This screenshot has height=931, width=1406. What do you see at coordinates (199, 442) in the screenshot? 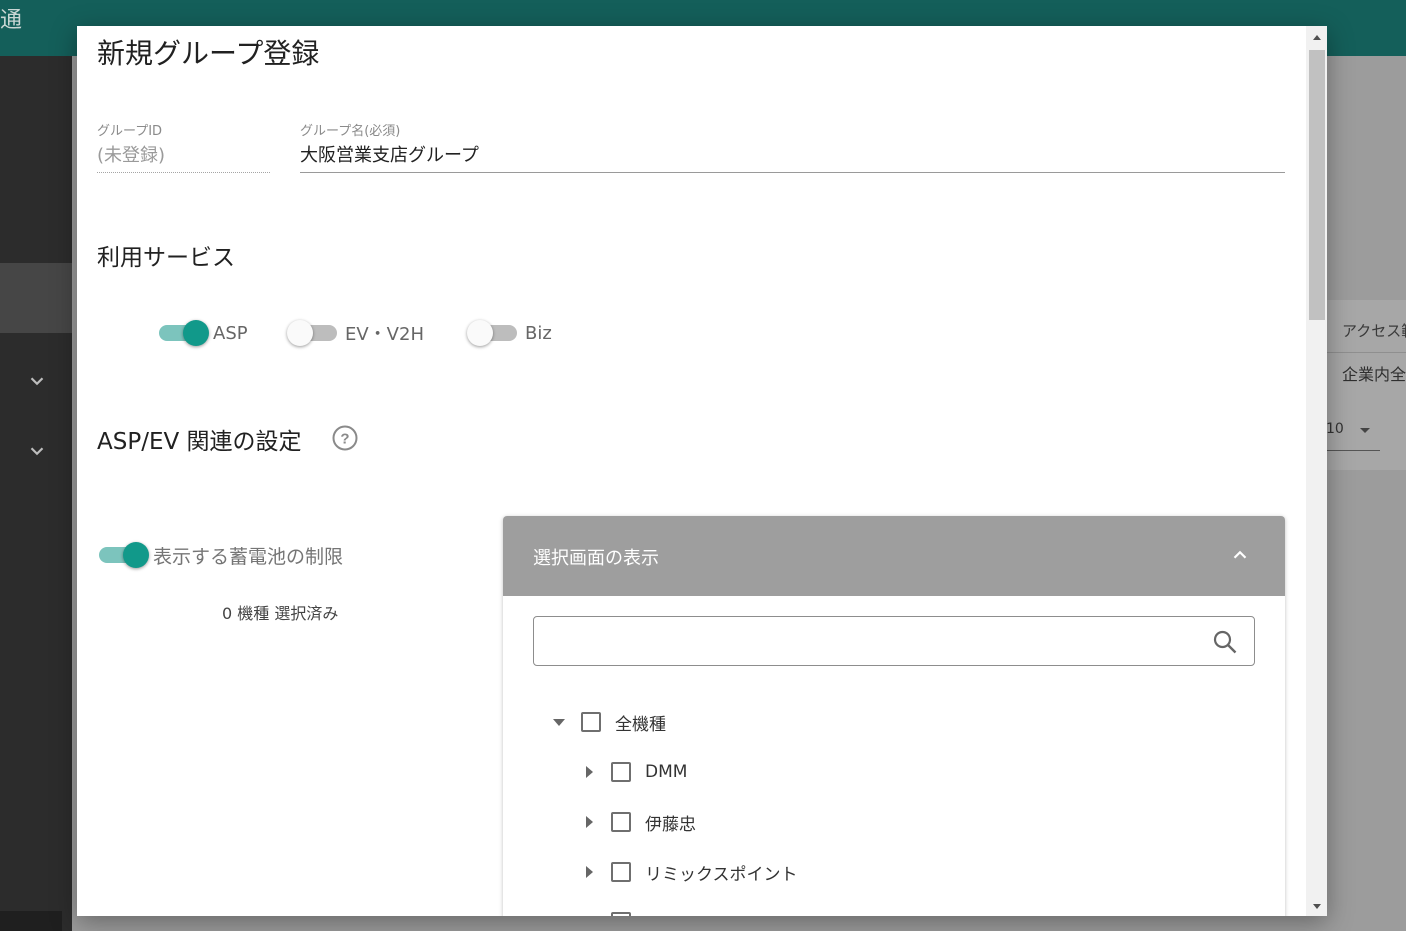
I see `asp-ev-settings-title: ASP/EV 関連の設定` at bounding box center [199, 442].